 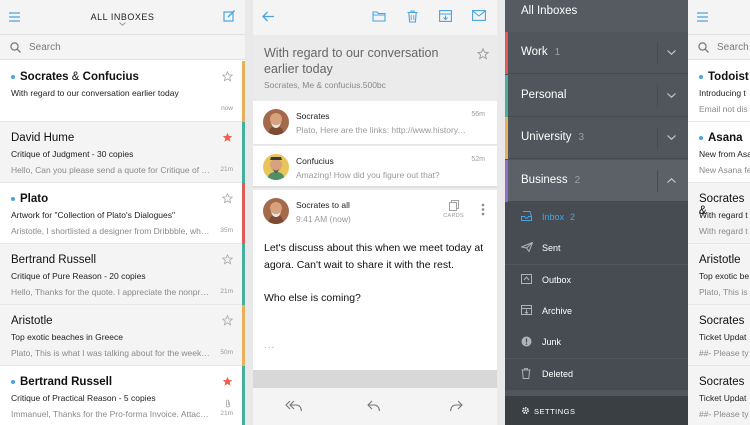 What do you see at coordinates (526, 341) in the screenshot?
I see `junk-icon` at bounding box center [526, 341].